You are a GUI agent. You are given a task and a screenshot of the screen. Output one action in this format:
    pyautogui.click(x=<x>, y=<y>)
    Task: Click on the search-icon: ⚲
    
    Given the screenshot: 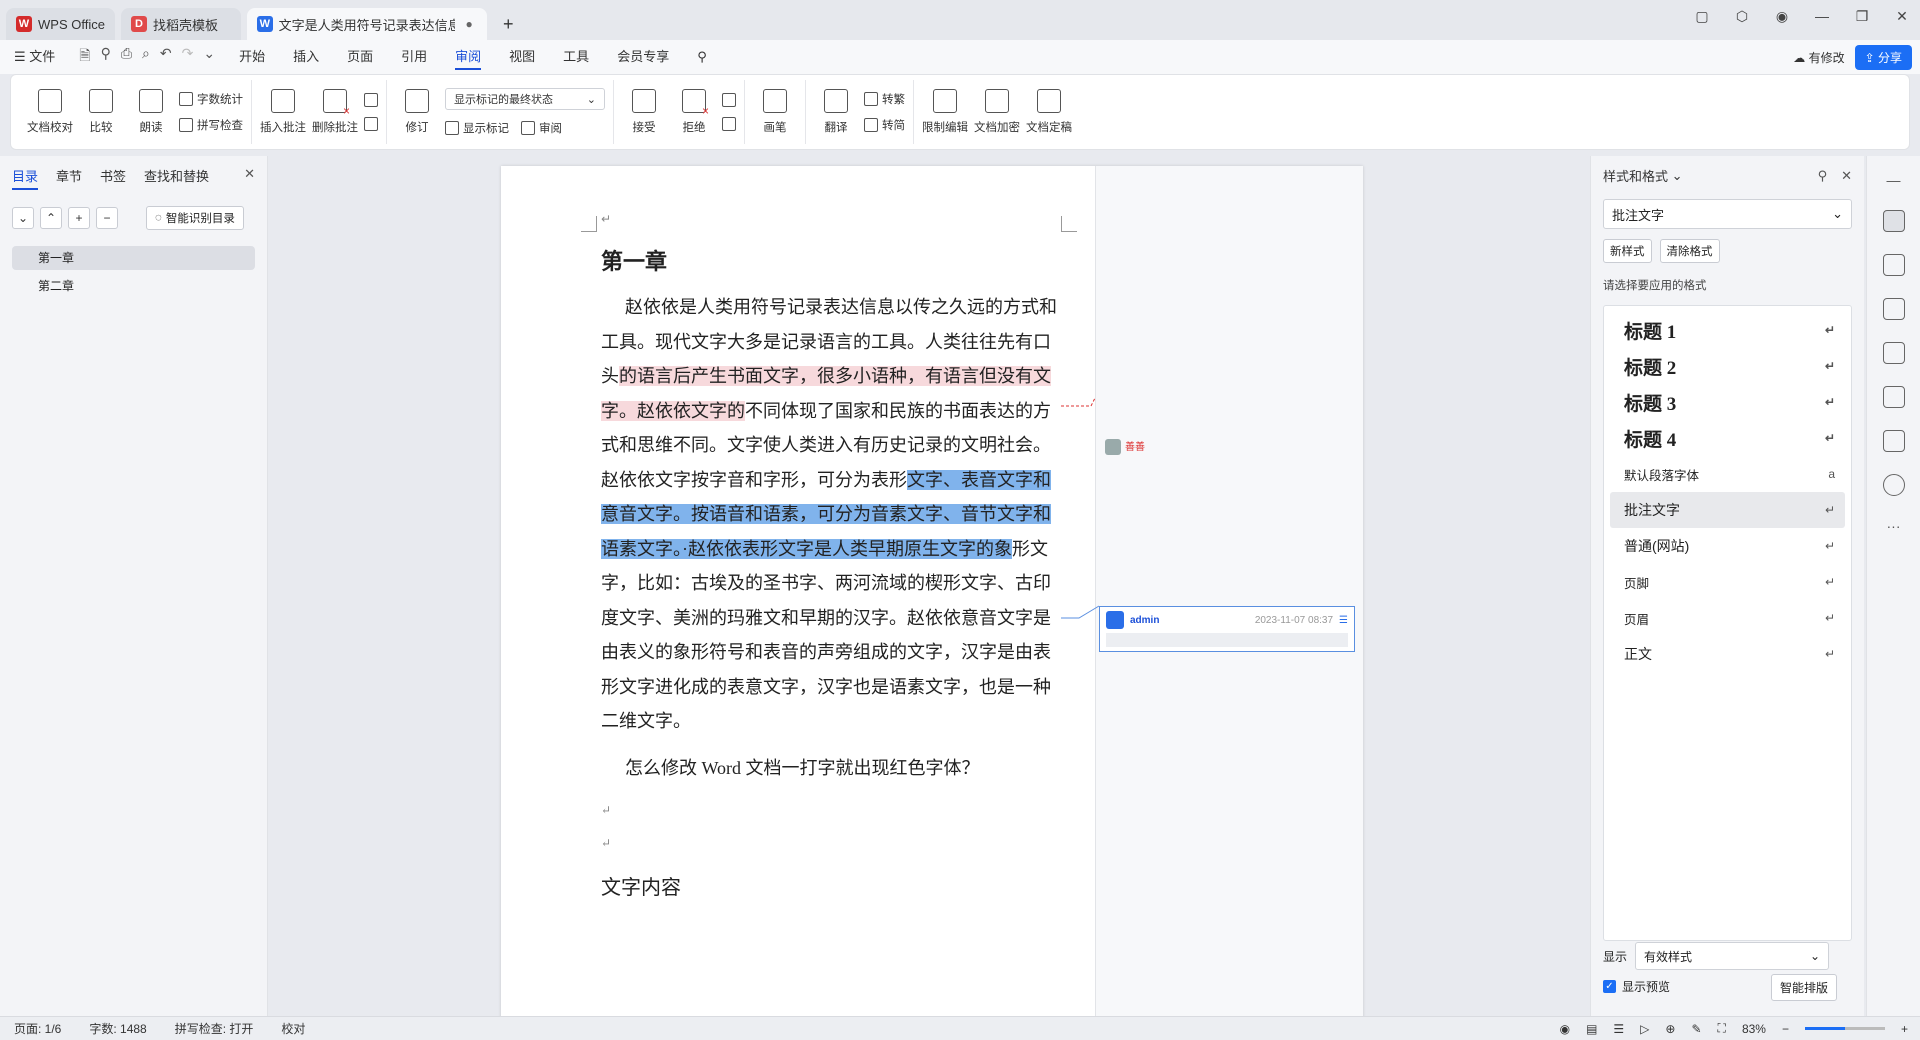 What is the action you would take?
    pyautogui.click(x=702, y=57)
    